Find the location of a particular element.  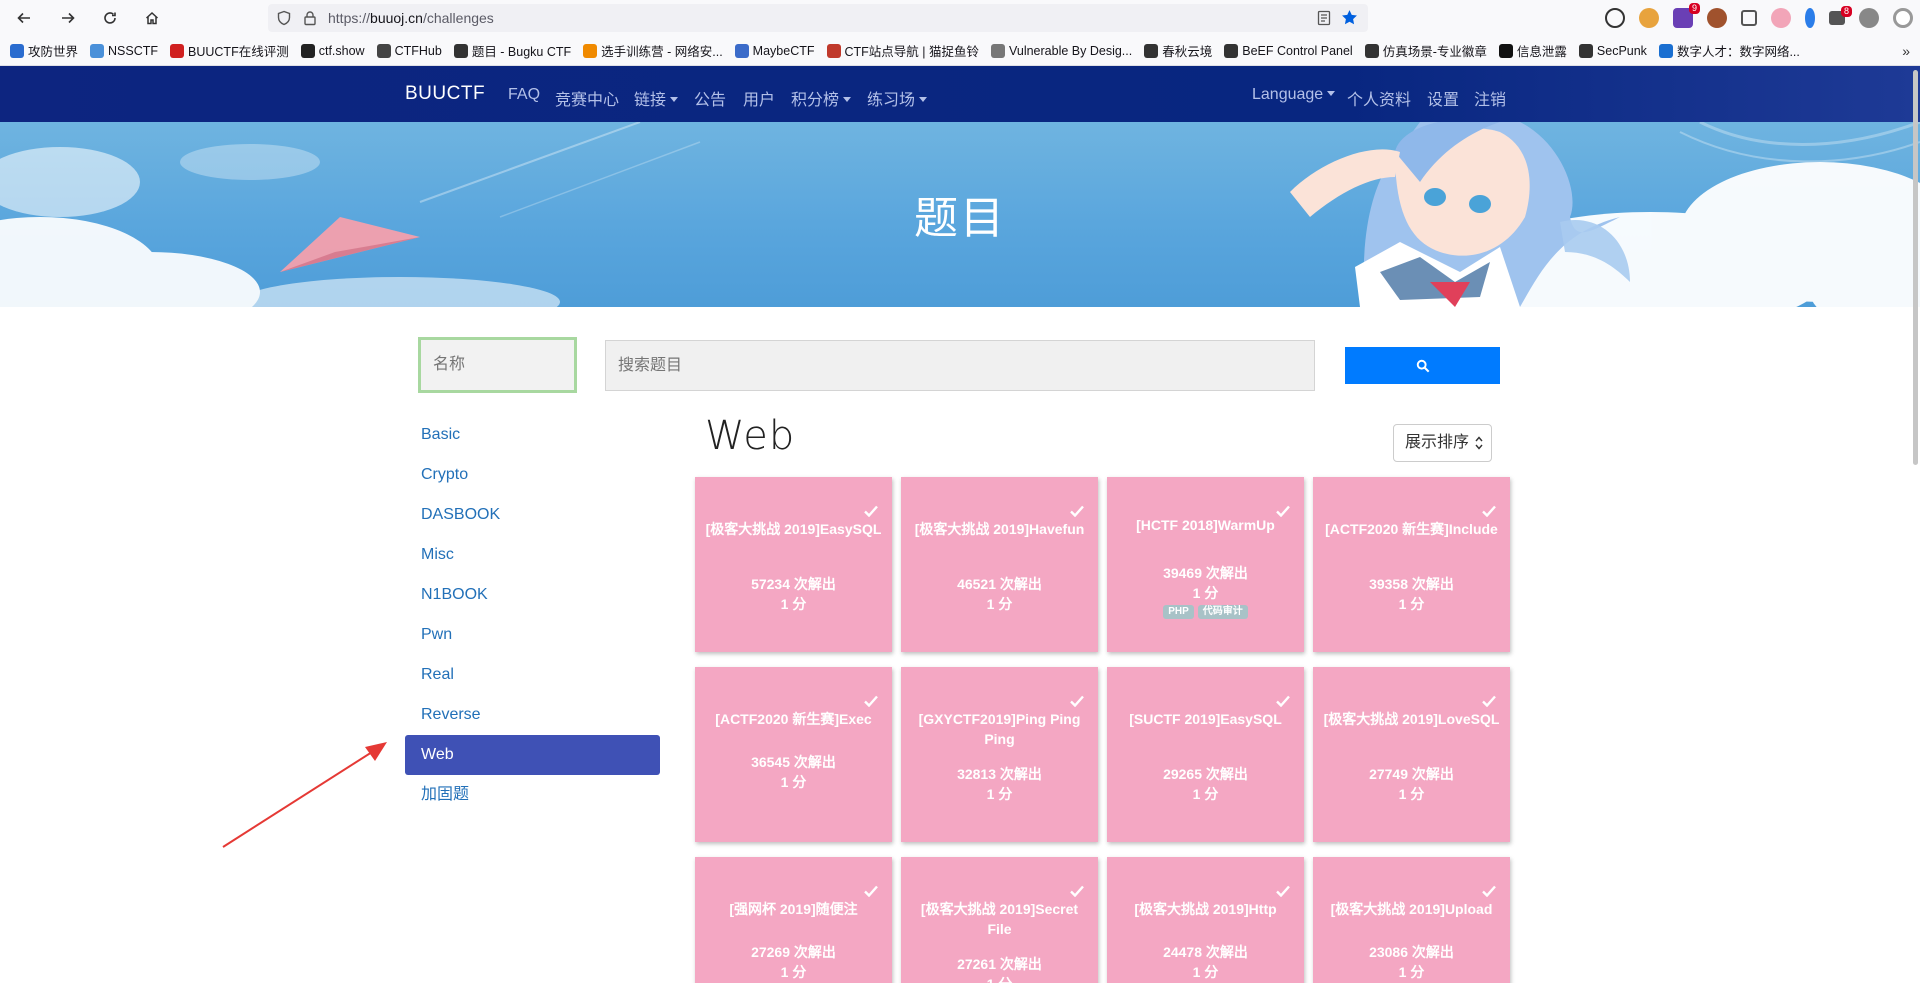

category-item-reverse: Reverse is located at coordinates (532, 715).